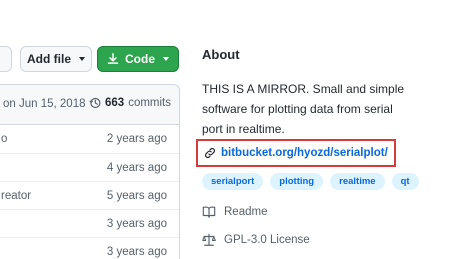 This screenshot has width=474, height=259. Describe the element at coordinates (233, 181) in the screenshot. I see `topic-tag: serialport` at that location.